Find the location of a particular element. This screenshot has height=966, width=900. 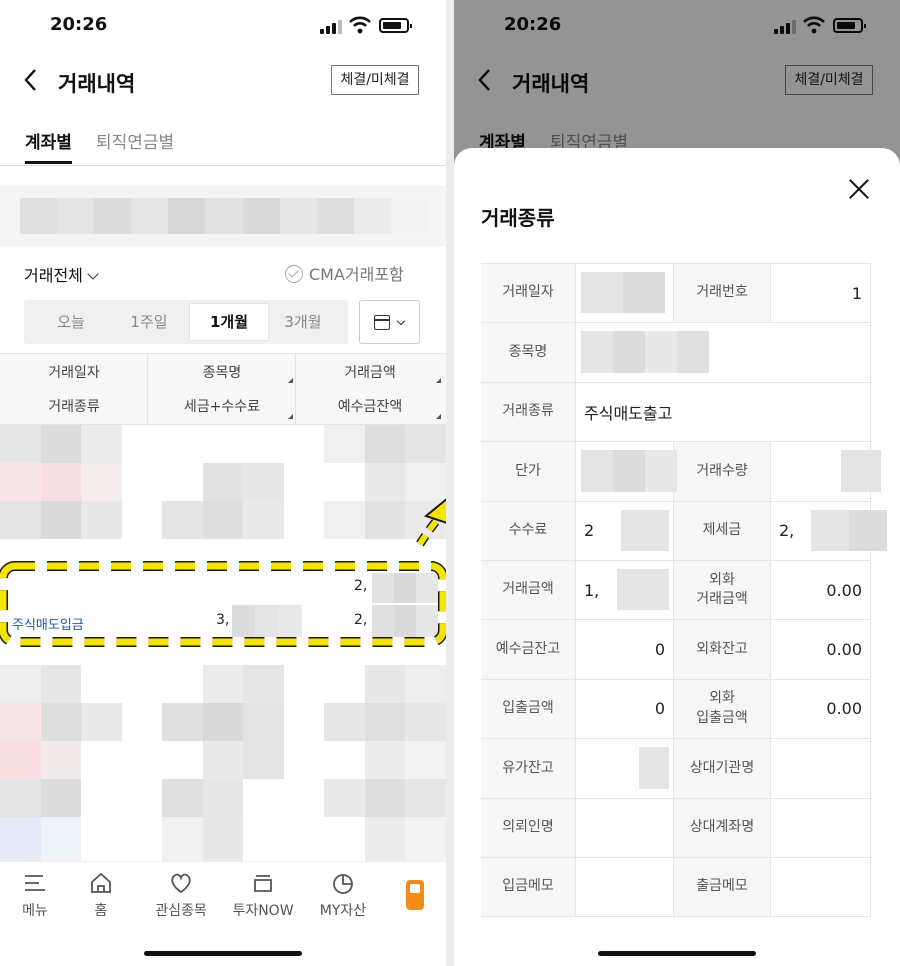

signal-icon is located at coordinates (331, 27).